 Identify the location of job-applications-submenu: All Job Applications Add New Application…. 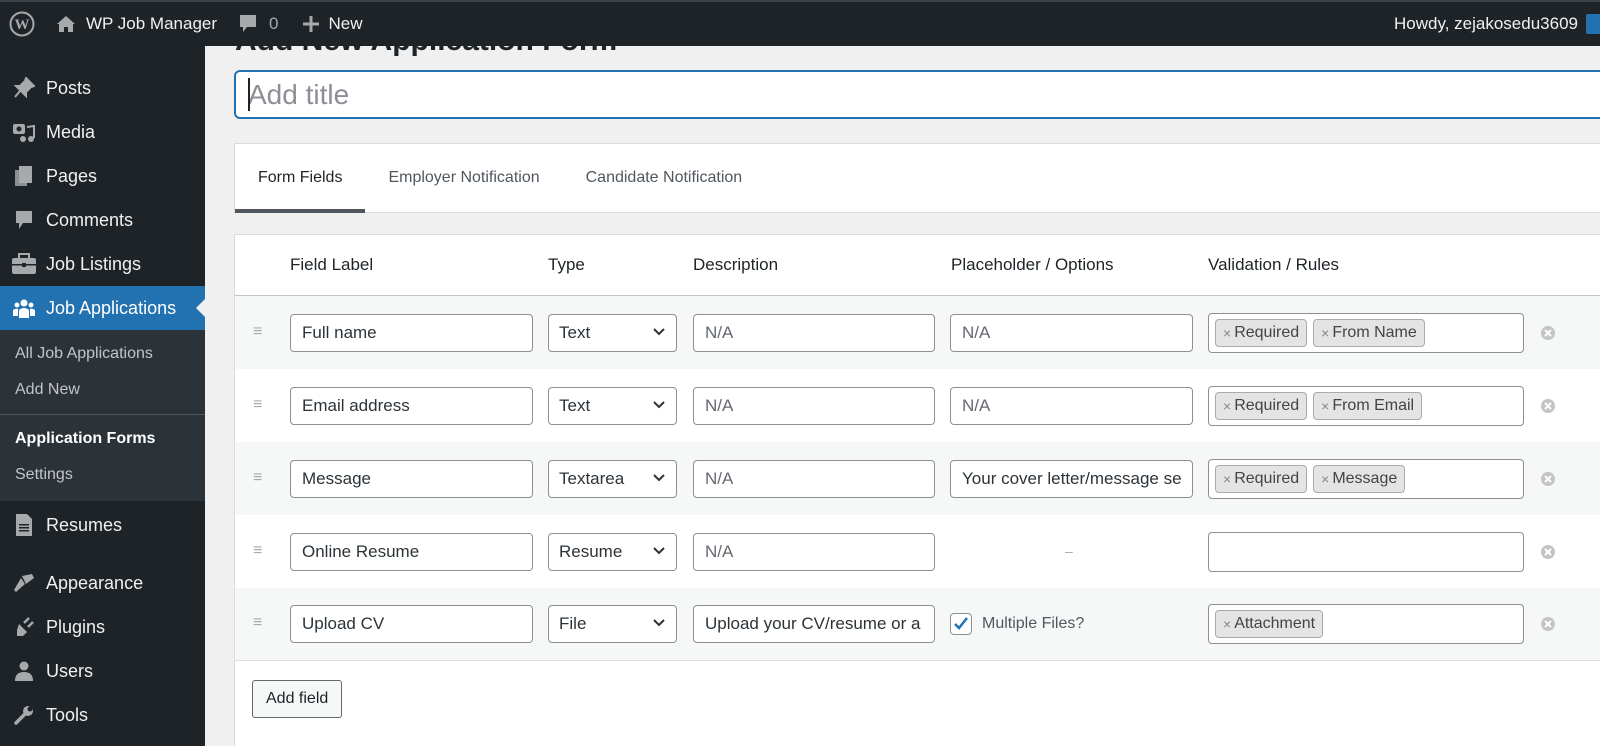
(102, 415).